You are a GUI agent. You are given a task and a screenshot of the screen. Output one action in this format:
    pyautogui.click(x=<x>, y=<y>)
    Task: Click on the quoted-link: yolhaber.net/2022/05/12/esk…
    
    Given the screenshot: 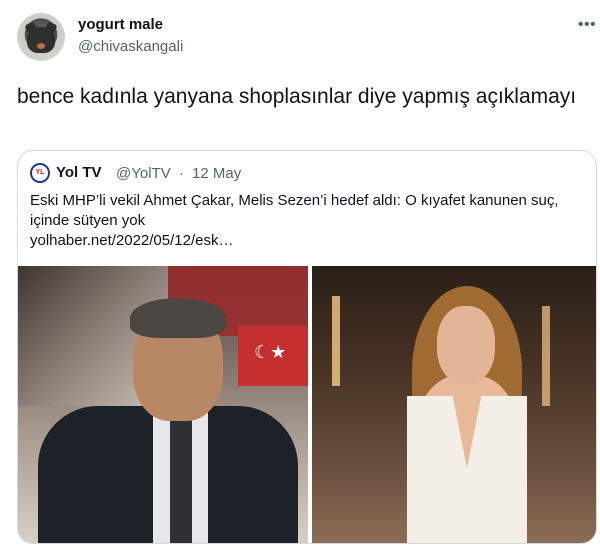 What is the action you would take?
    pyautogui.click(x=310, y=241)
    